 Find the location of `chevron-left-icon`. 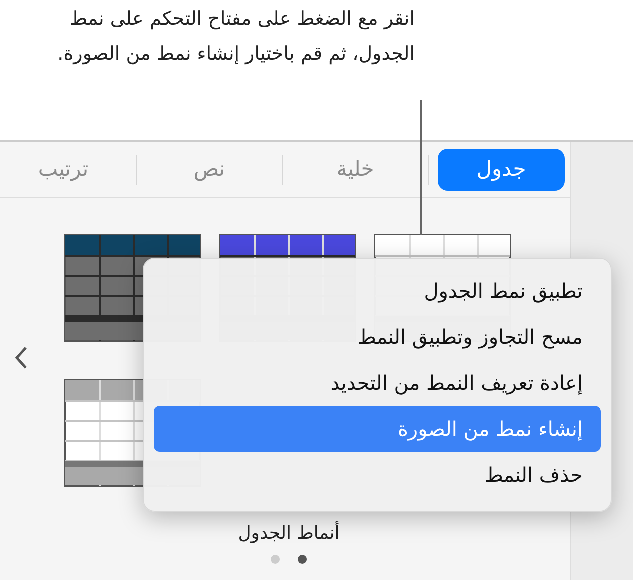

chevron-left-icon is located at coordinates (22, 358).